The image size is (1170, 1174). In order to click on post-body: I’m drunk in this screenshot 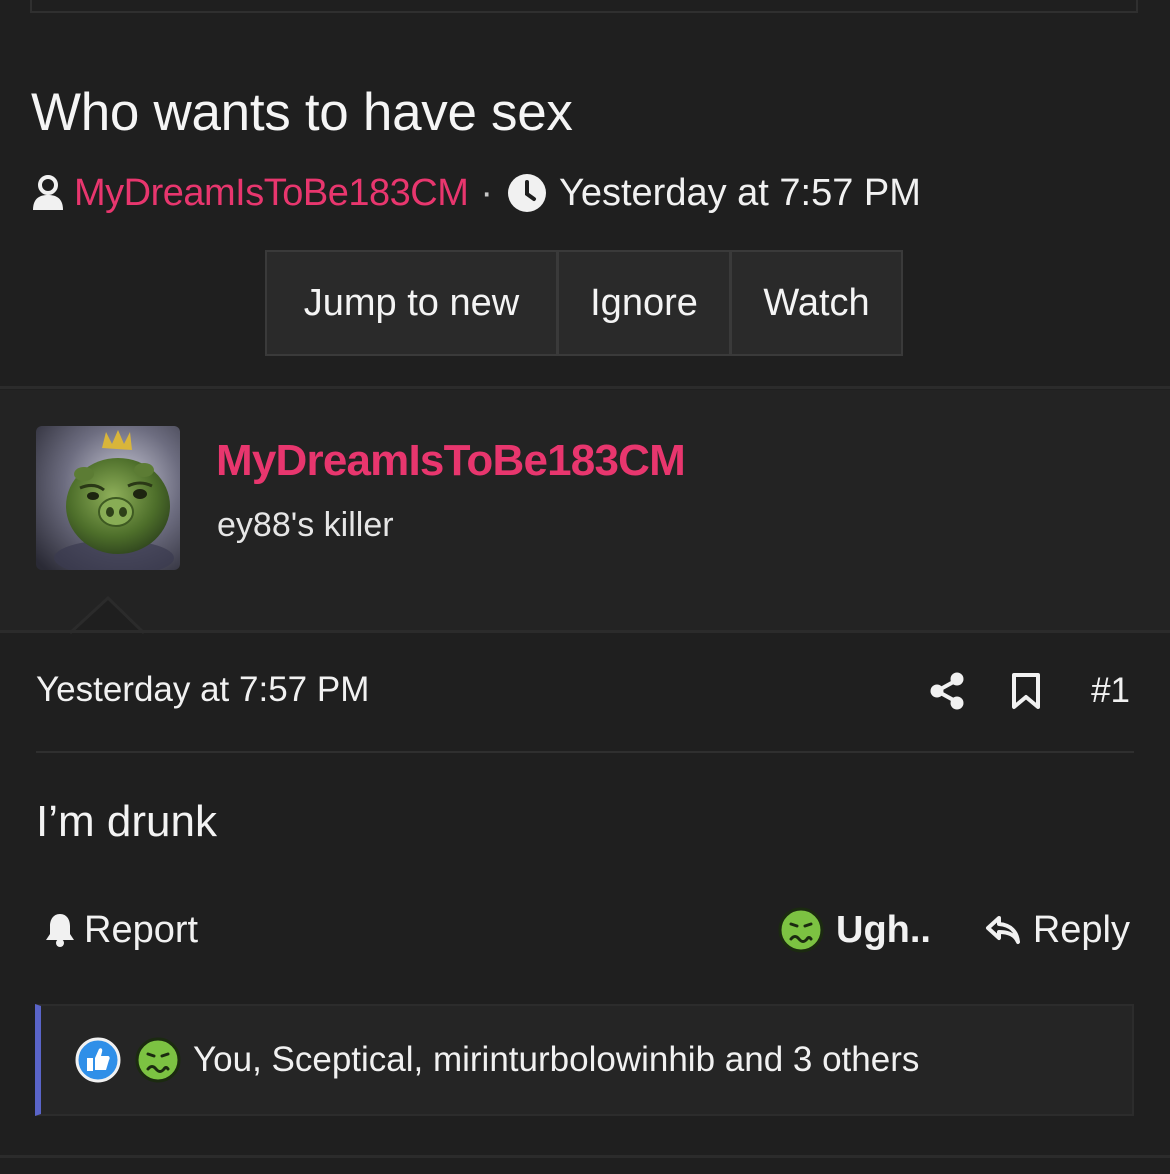, I will do `click(126, 821)`.